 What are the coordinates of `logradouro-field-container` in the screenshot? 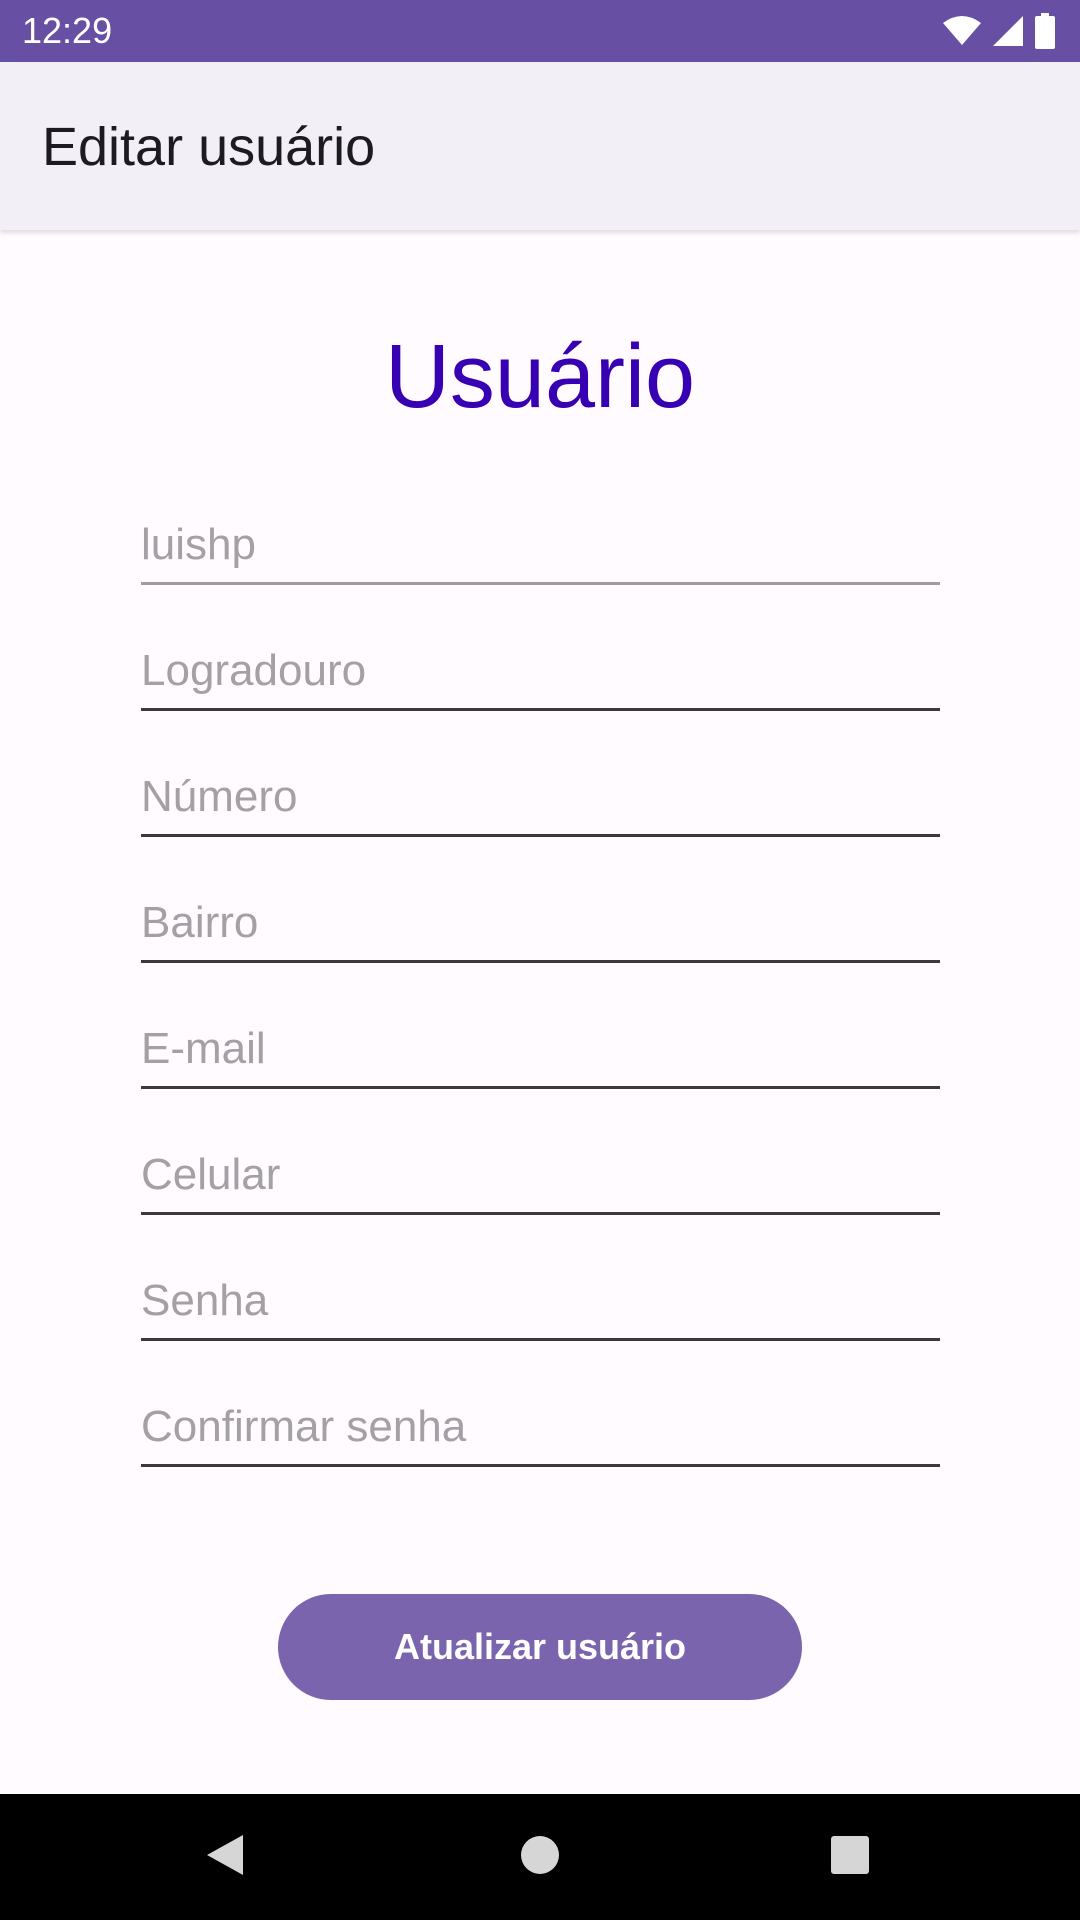 It's located at (540, 669).